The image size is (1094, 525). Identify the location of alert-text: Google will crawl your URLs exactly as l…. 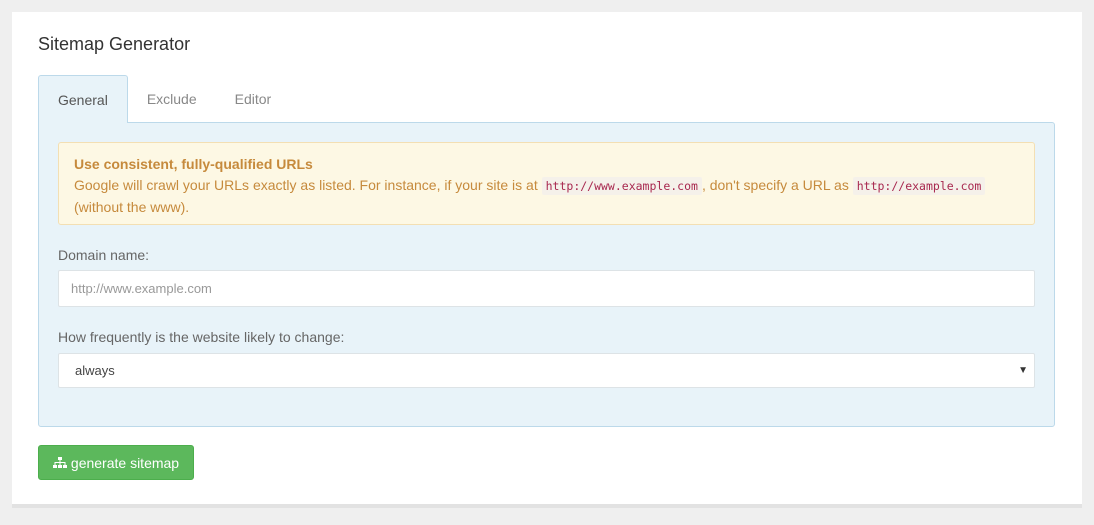
(306, 185).